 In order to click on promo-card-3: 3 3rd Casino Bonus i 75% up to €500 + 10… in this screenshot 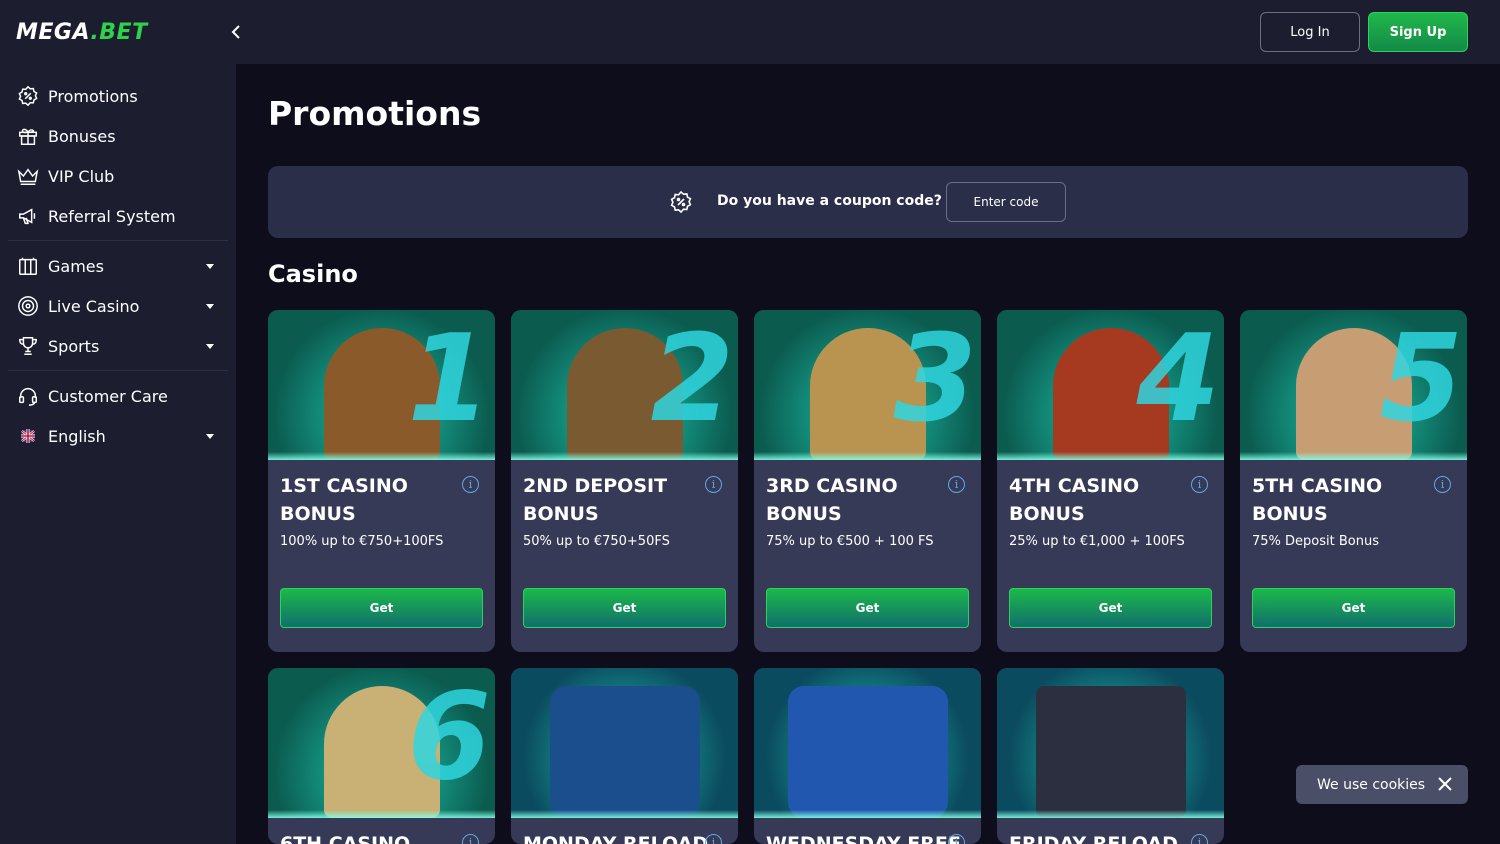, I will do `click(867, 481)`.